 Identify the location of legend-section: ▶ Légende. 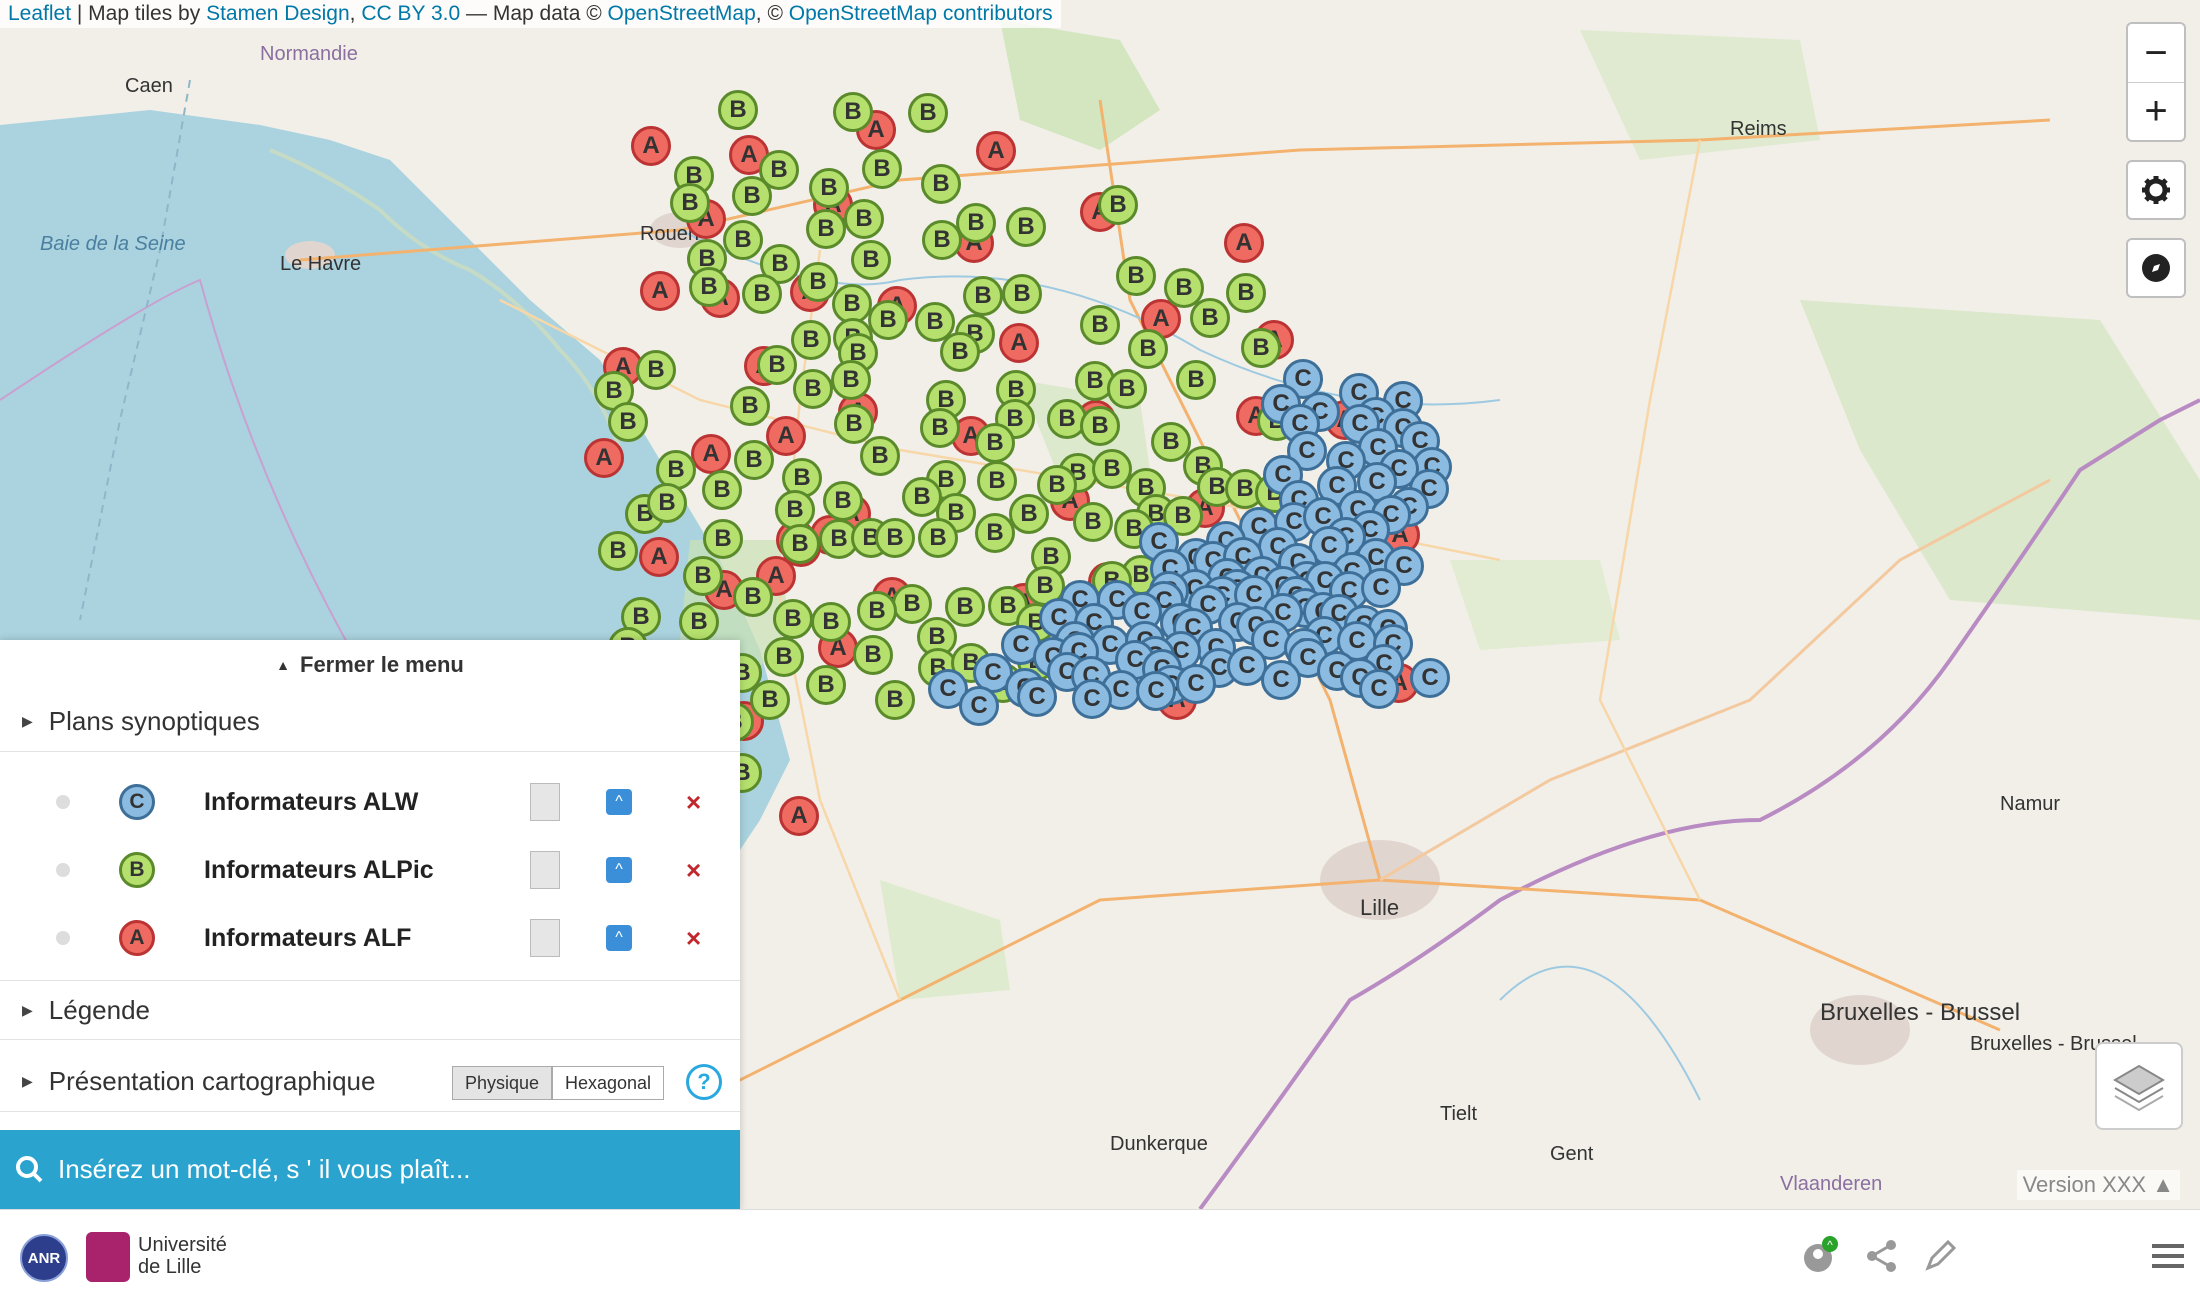
(370, 1010).